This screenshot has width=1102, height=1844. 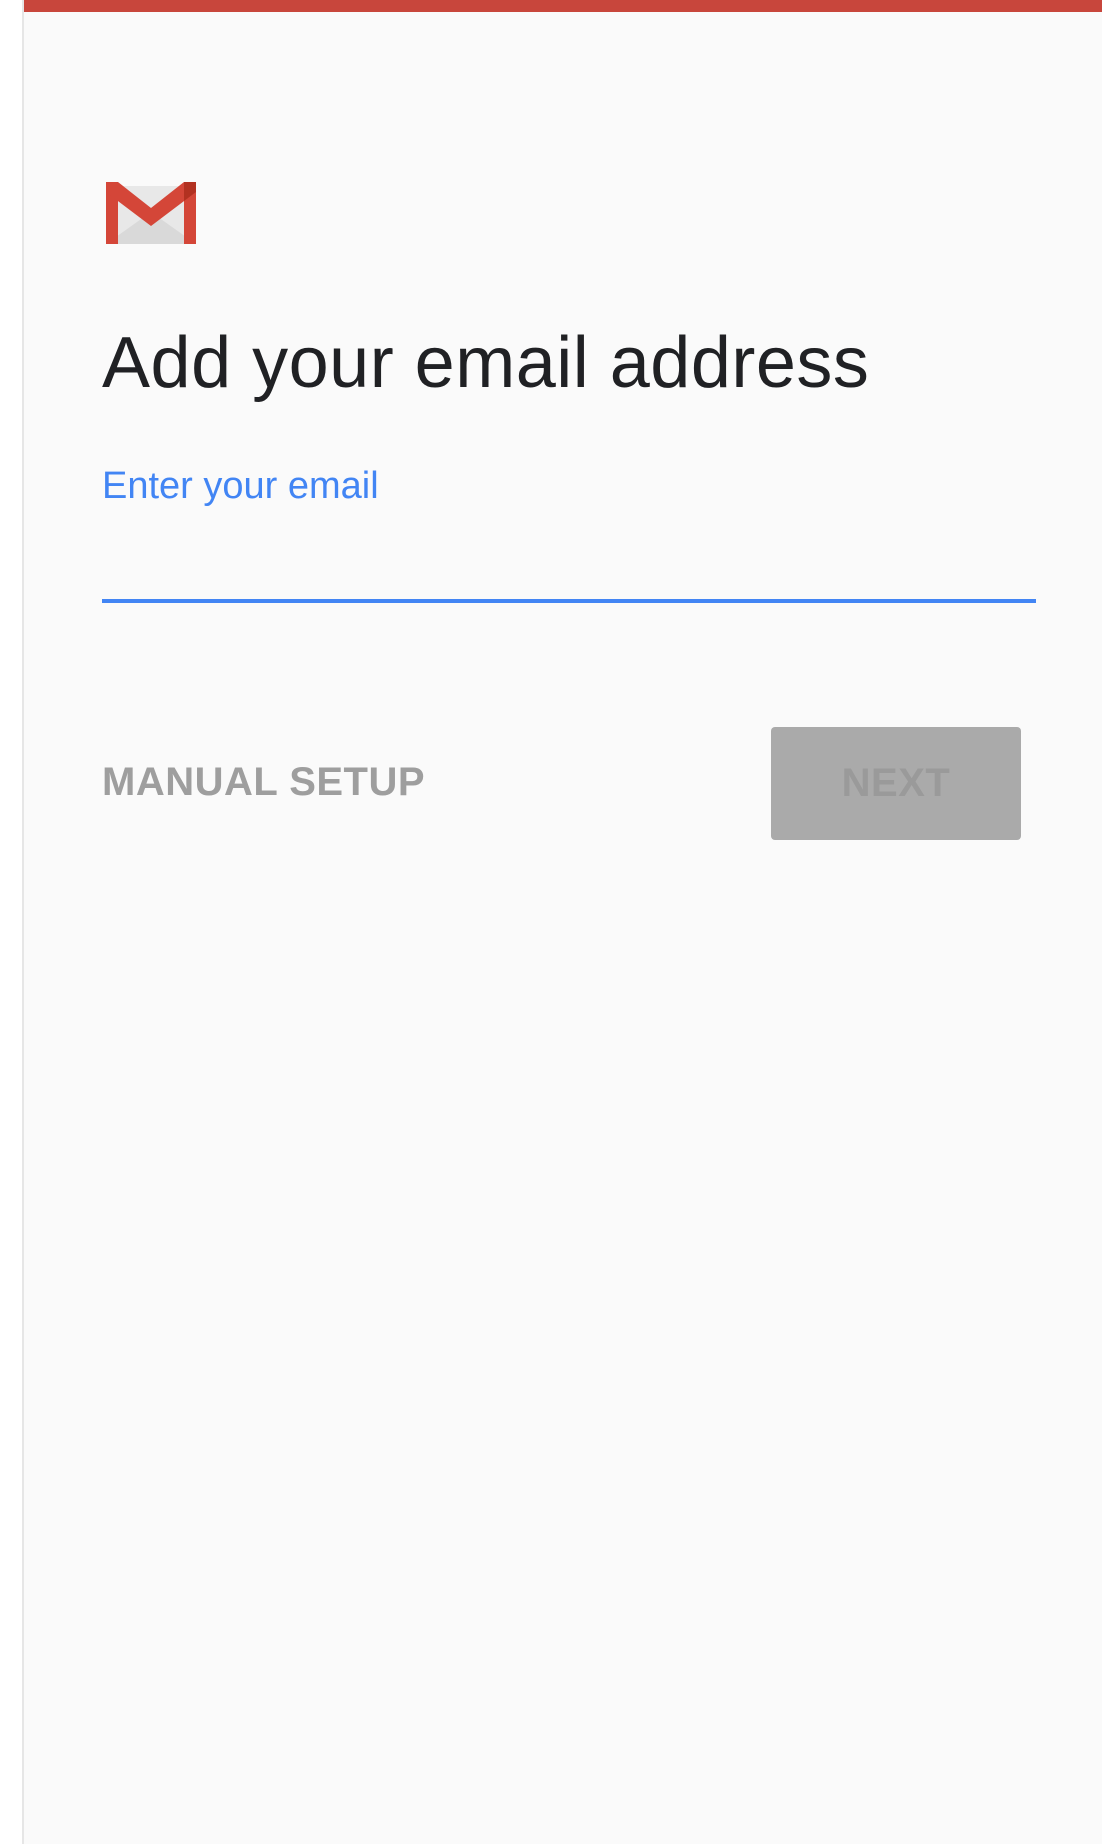 I want to click on page-title: Add your email address, so click(x=486, y=363).